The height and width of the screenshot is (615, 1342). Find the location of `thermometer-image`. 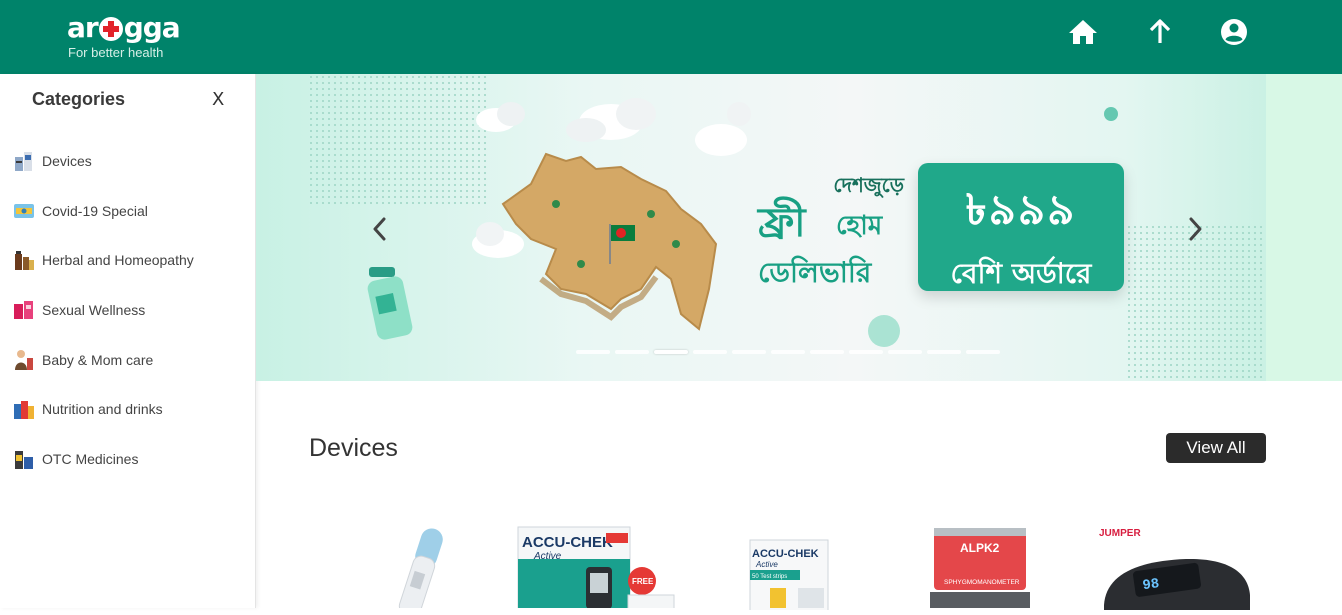

thermometer-image is located at coordinates (420, 571).